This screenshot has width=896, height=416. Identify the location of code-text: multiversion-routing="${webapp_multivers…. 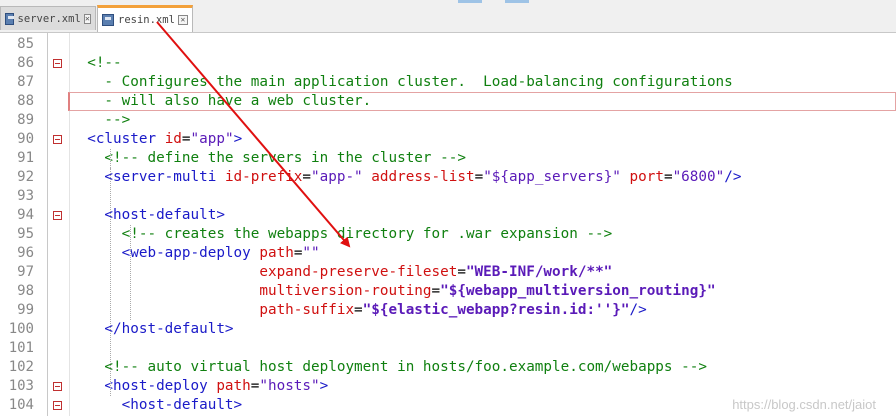
(393, 291).